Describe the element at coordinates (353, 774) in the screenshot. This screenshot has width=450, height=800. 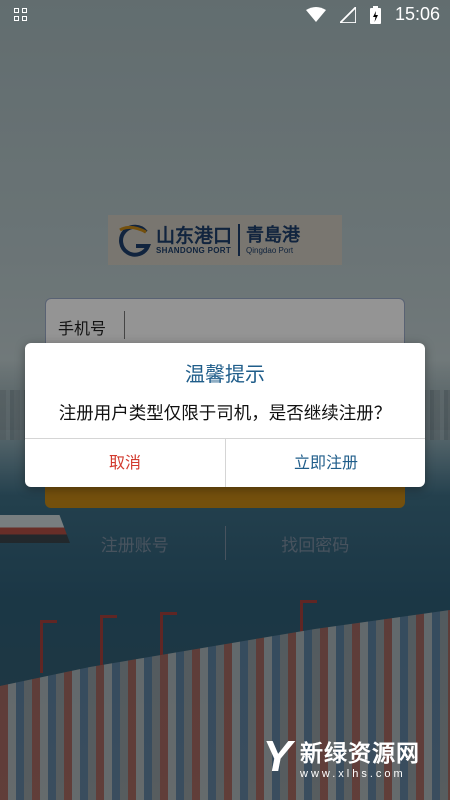
I see `watermark-url: www.xlhs.com` at that location.